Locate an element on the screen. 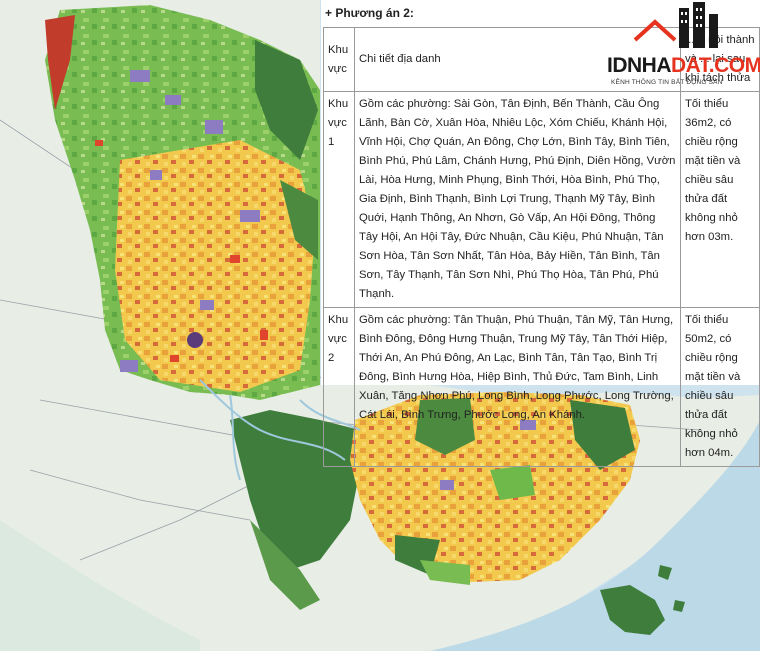 This screenshot has width=760, height=651. logo-text-red: DAT.COM is located at coordinates (715, 65).